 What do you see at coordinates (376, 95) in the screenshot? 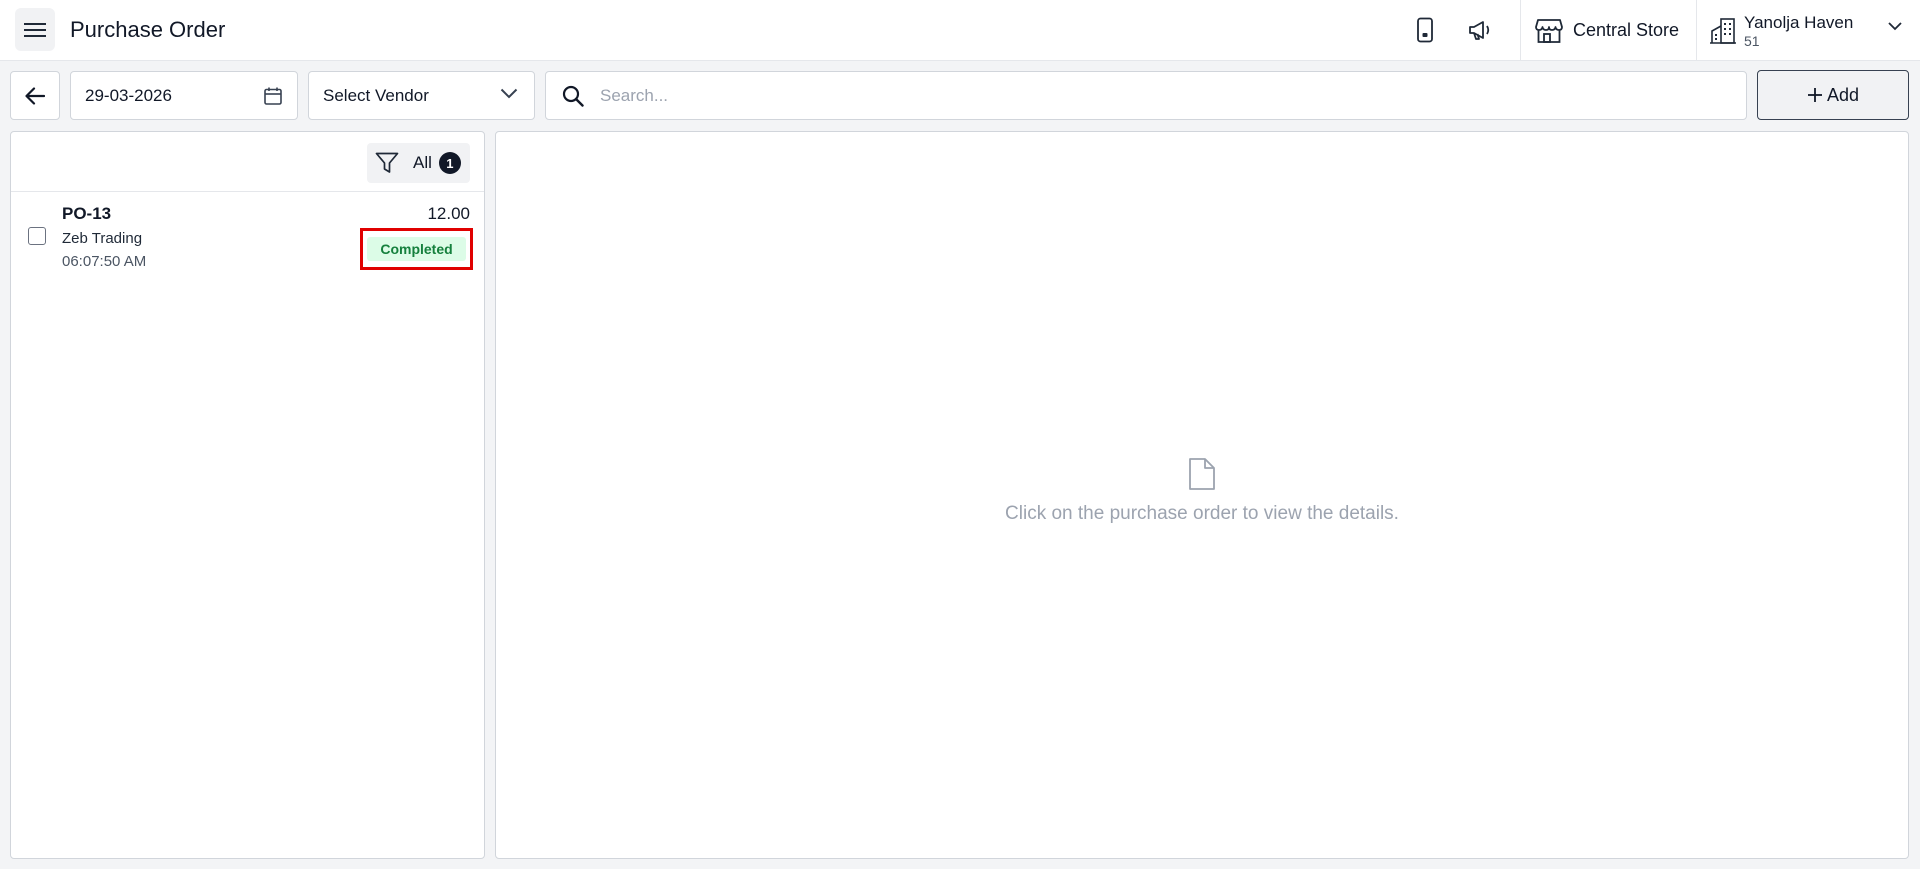
I see `vendor-select-value: Select Vendor` at bounding box center [376, 95].